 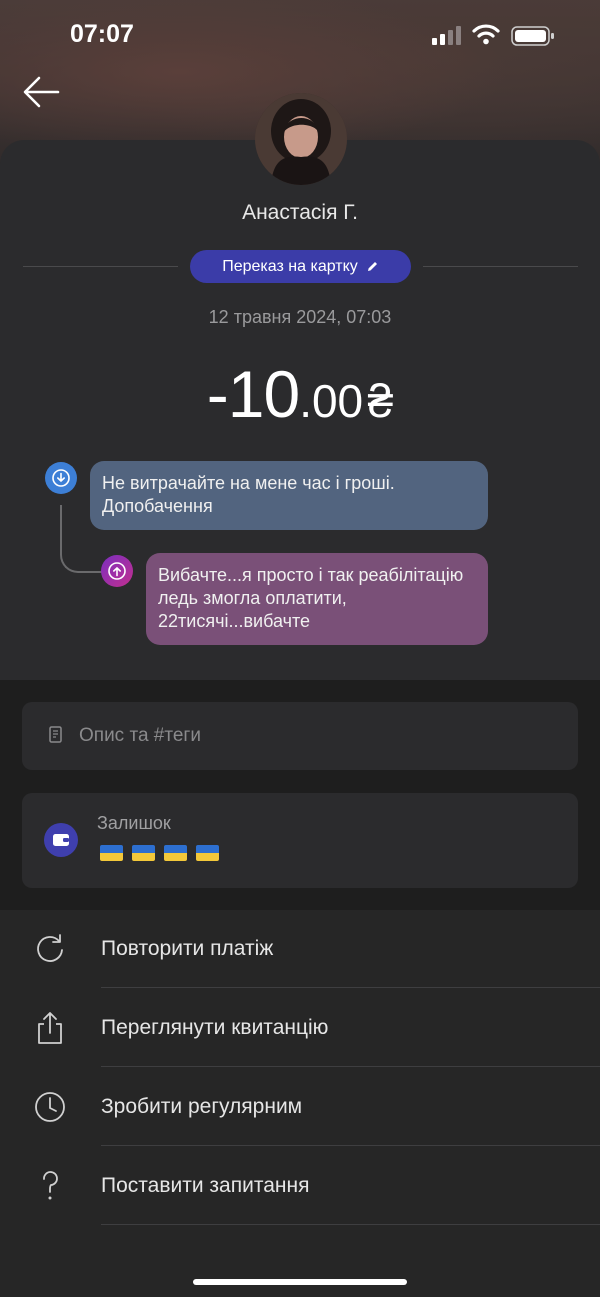 I want to click on description-tags-field: Опис та #теги, so click(x=300, y=736).